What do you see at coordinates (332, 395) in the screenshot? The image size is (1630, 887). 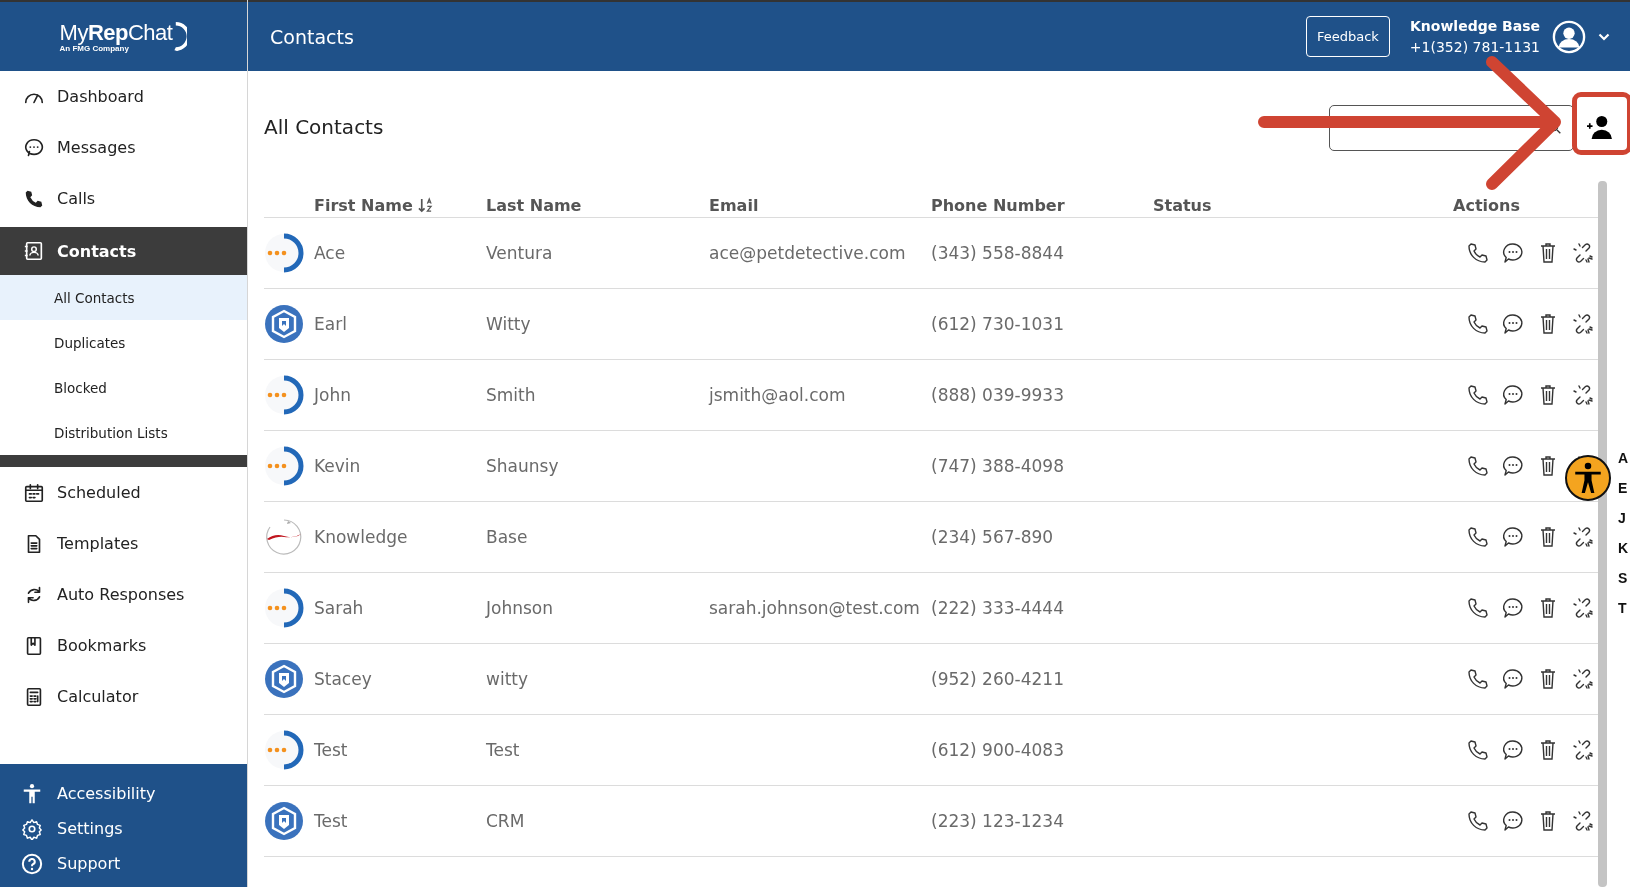 I see `table-cell: John` at bounding box center [332, 395].